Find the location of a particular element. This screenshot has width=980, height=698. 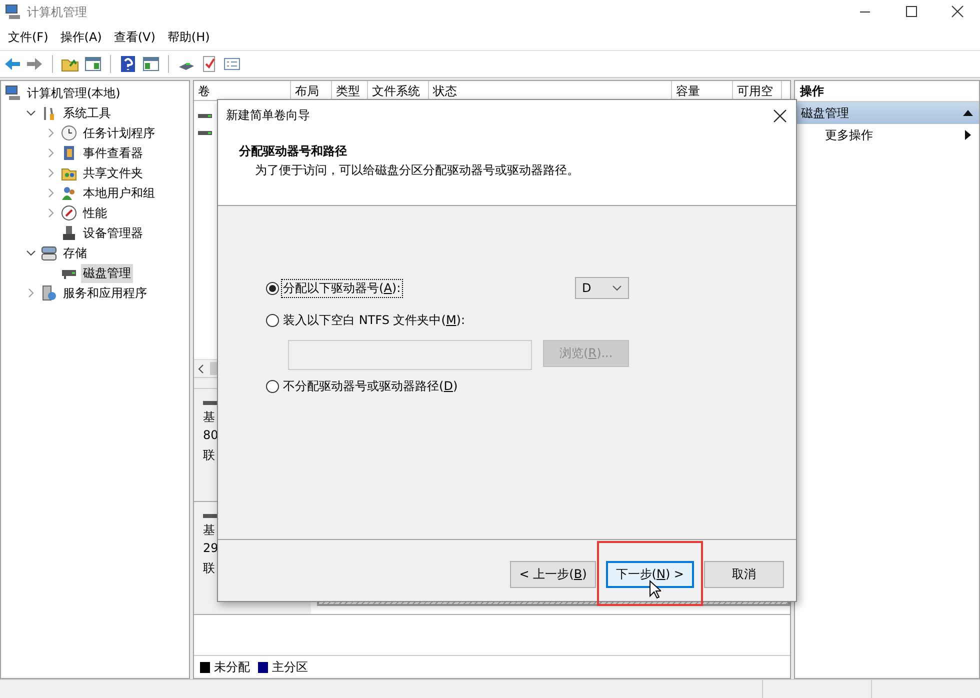

action-item: 更多操作 is located at coordinates (849, 135).